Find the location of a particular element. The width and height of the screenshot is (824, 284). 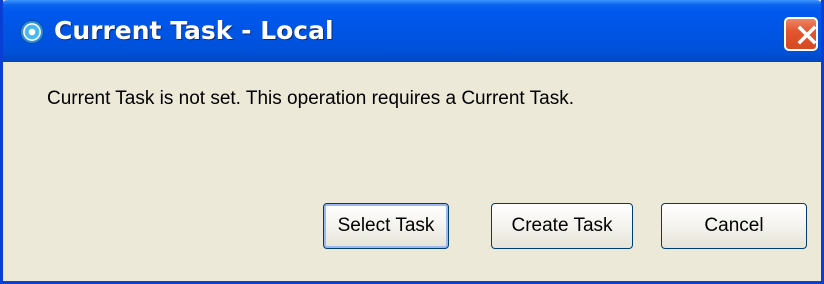

create-task-button: Create Task is located at coordinates (562, 226).